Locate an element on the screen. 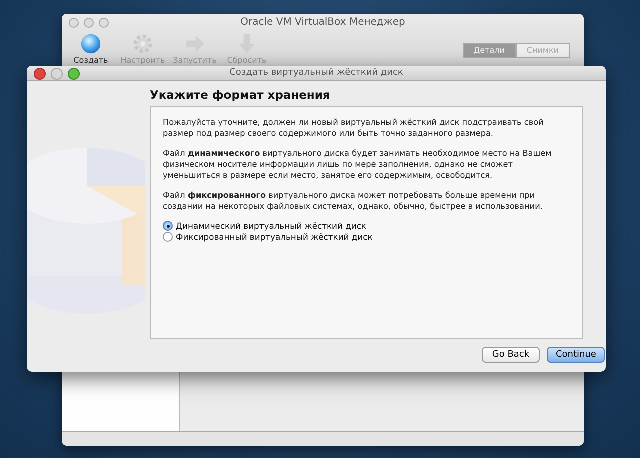 The image size is (640, 458). radio-option: Динамический виртуальный жёсткий диск is located at coordinates (366, 226).